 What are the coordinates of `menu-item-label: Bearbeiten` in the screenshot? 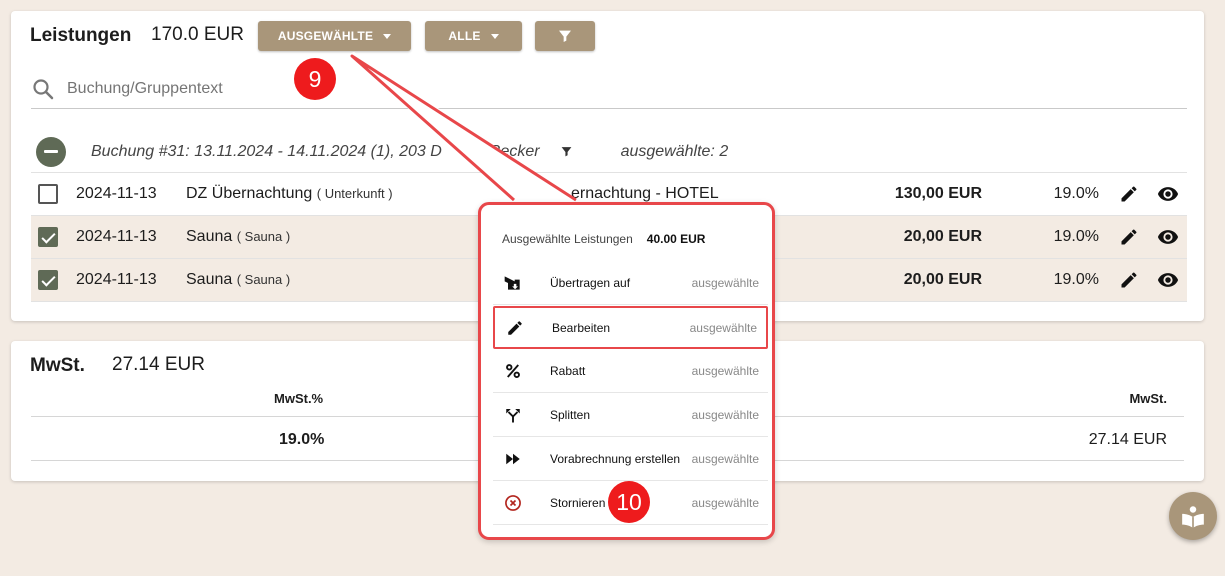 It's located at (581, 327).